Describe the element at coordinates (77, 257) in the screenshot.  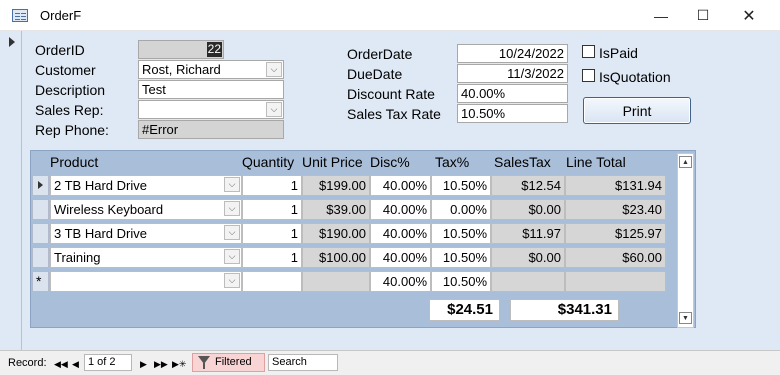
I see `product-value: Training` at that location.